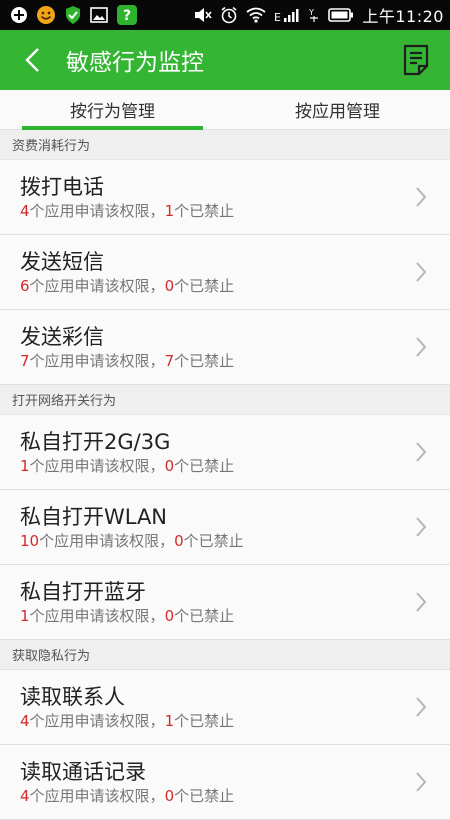 The height and width of the screenshot is (820, 450). I want to click on wifi-icon, so click(256, 15).